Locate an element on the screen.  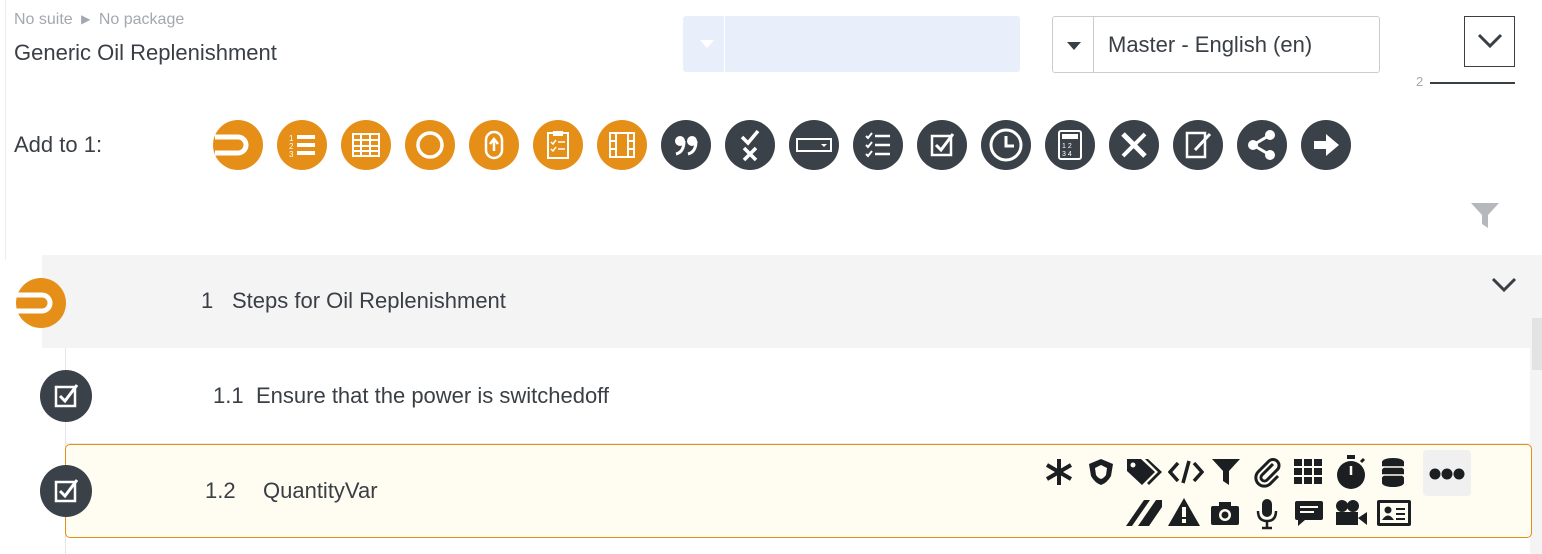
database-icon is located at coordinates (1393, 472).